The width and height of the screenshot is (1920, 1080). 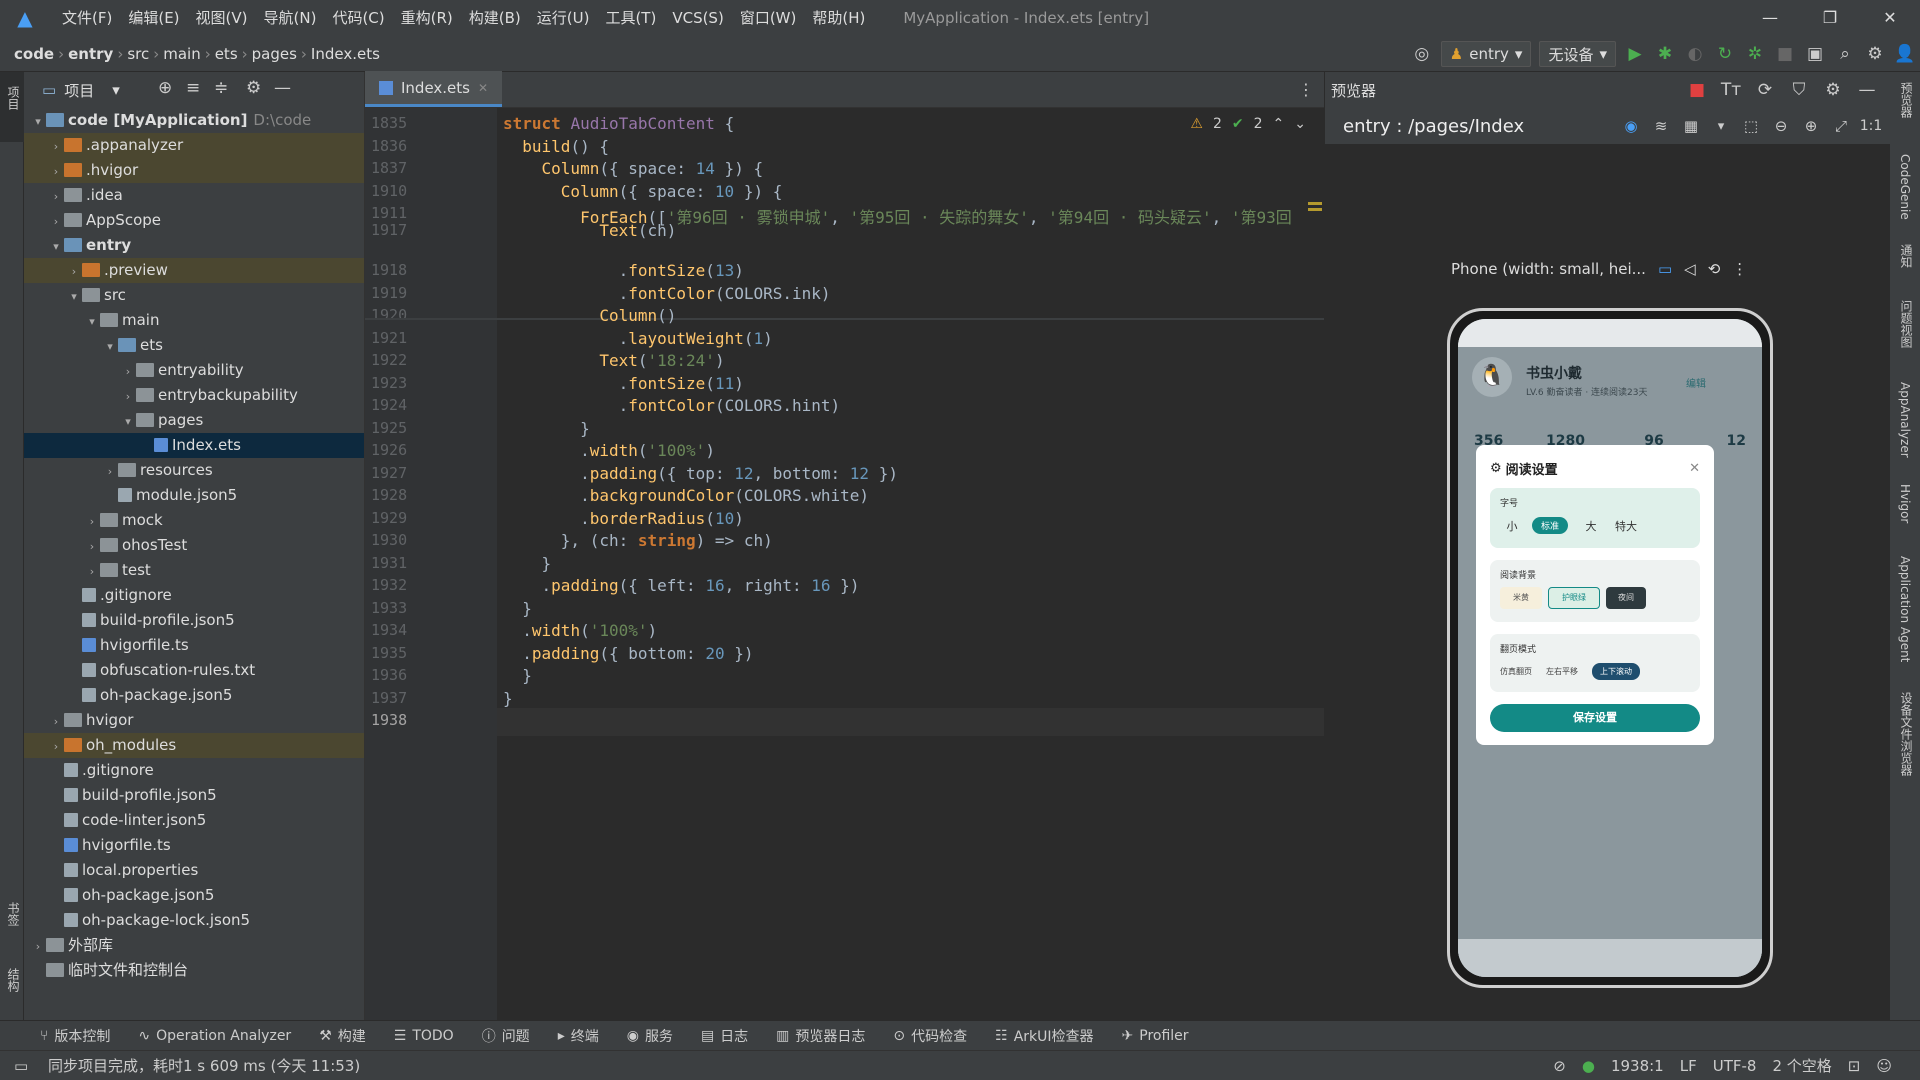 I want to click on gear-icon: ⚙, so click(x=253, y=88).